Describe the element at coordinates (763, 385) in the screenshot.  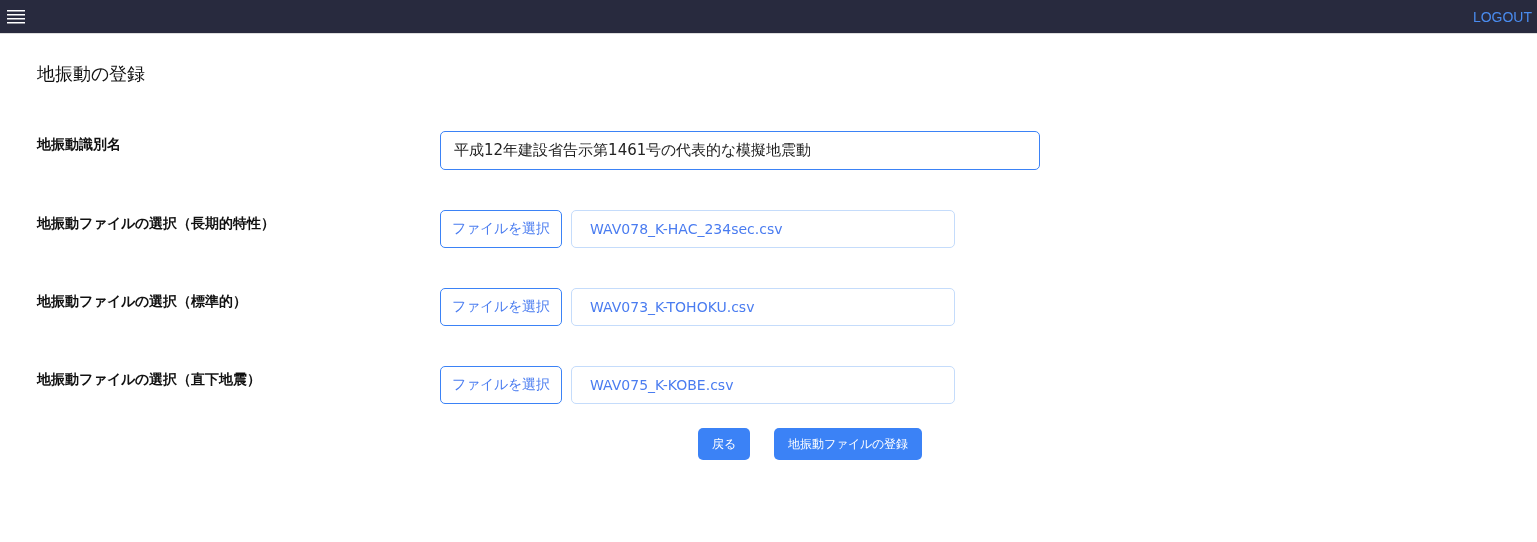
I see `file-name-field: WAV075_K-KOBE.csv` at that location.